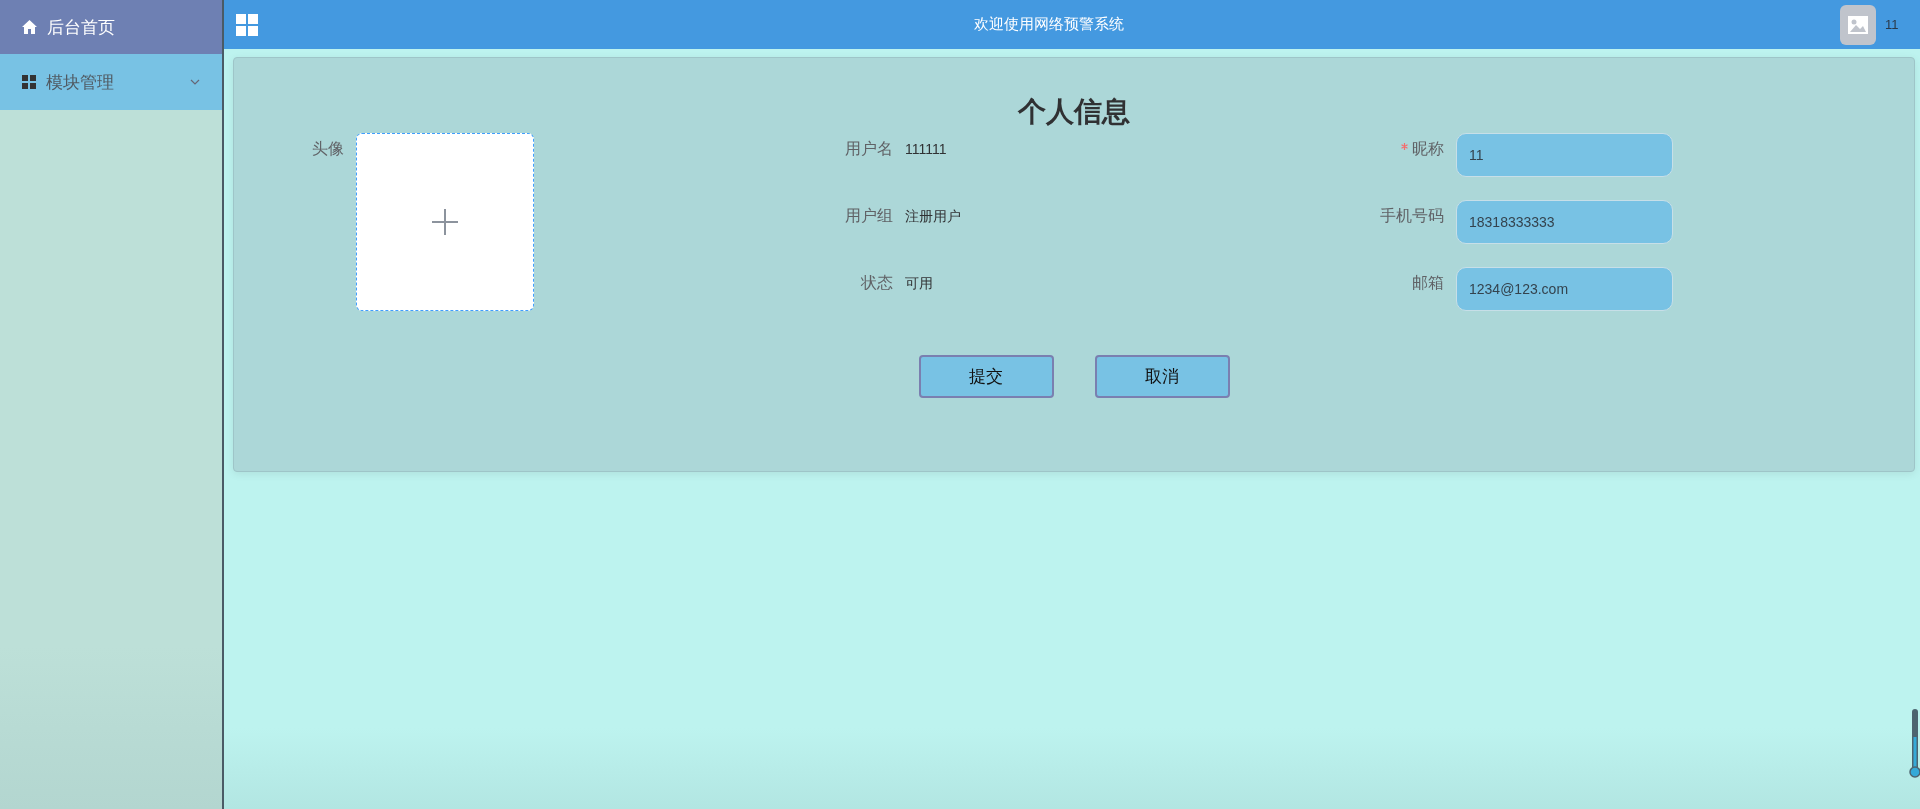  I want to click on sidebar-item: 后台首页, so click(111, 27).